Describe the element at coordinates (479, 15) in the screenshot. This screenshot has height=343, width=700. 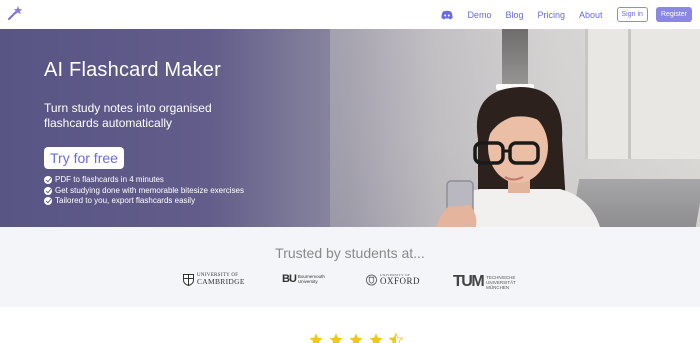
I see `nav-link-demo: Demo` at that location.